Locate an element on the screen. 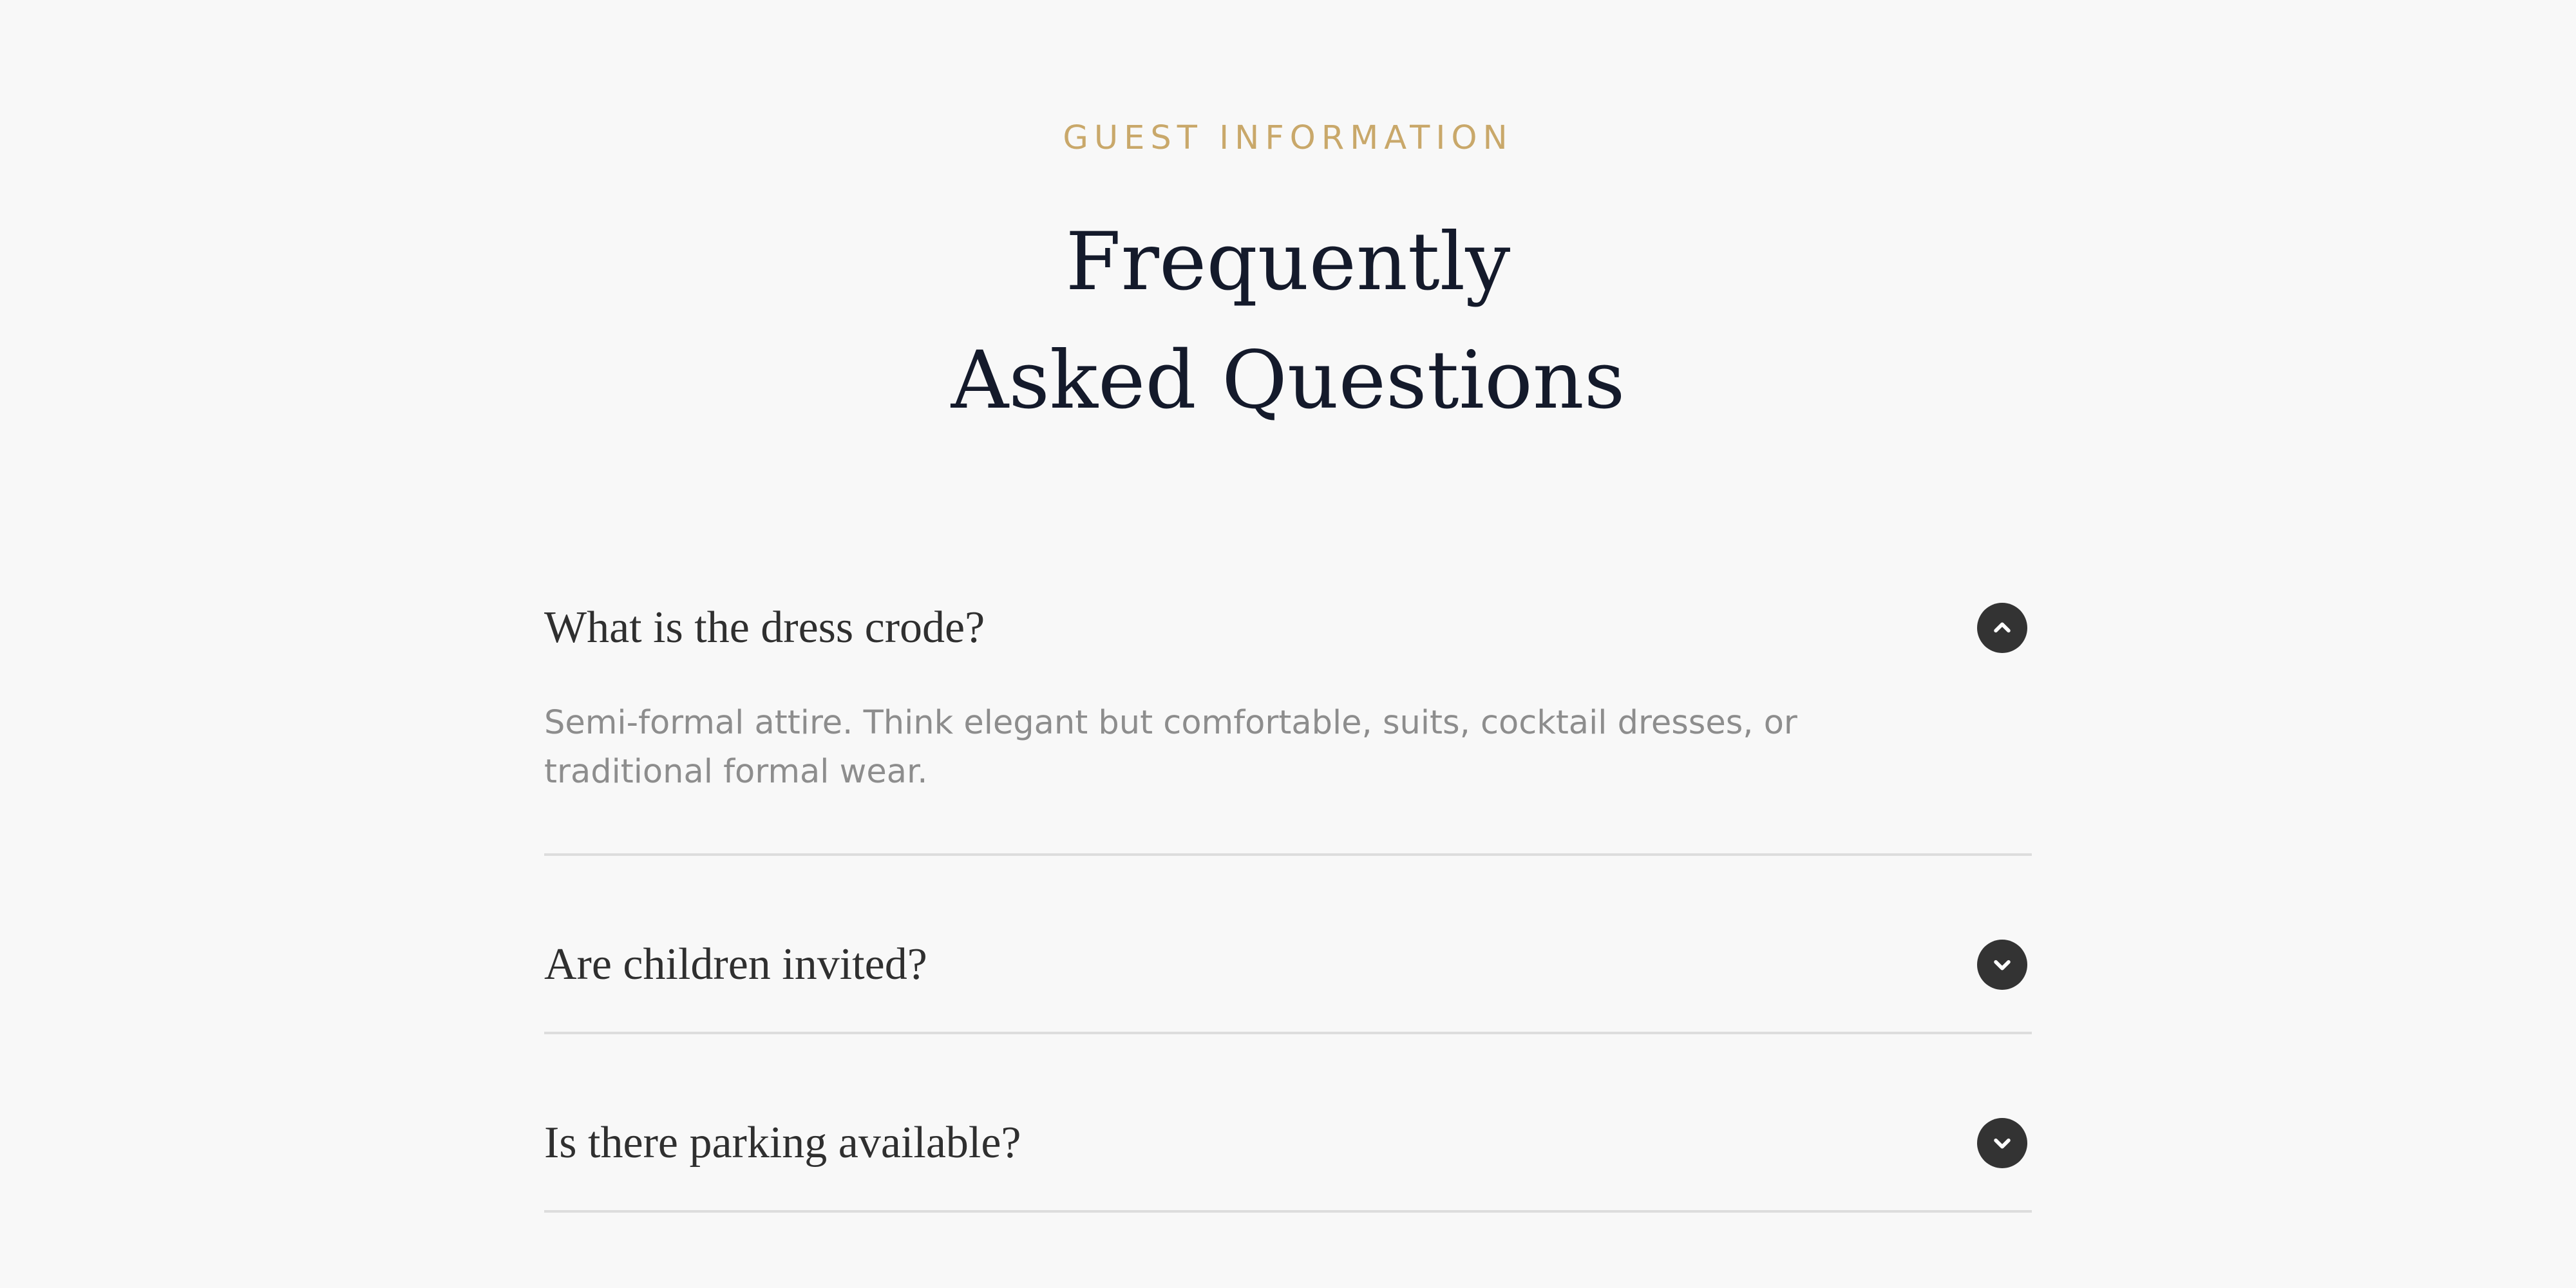 The image size is (2576, 1288). faq-question: What is the dress crode? is located at coordinates (764, 627).